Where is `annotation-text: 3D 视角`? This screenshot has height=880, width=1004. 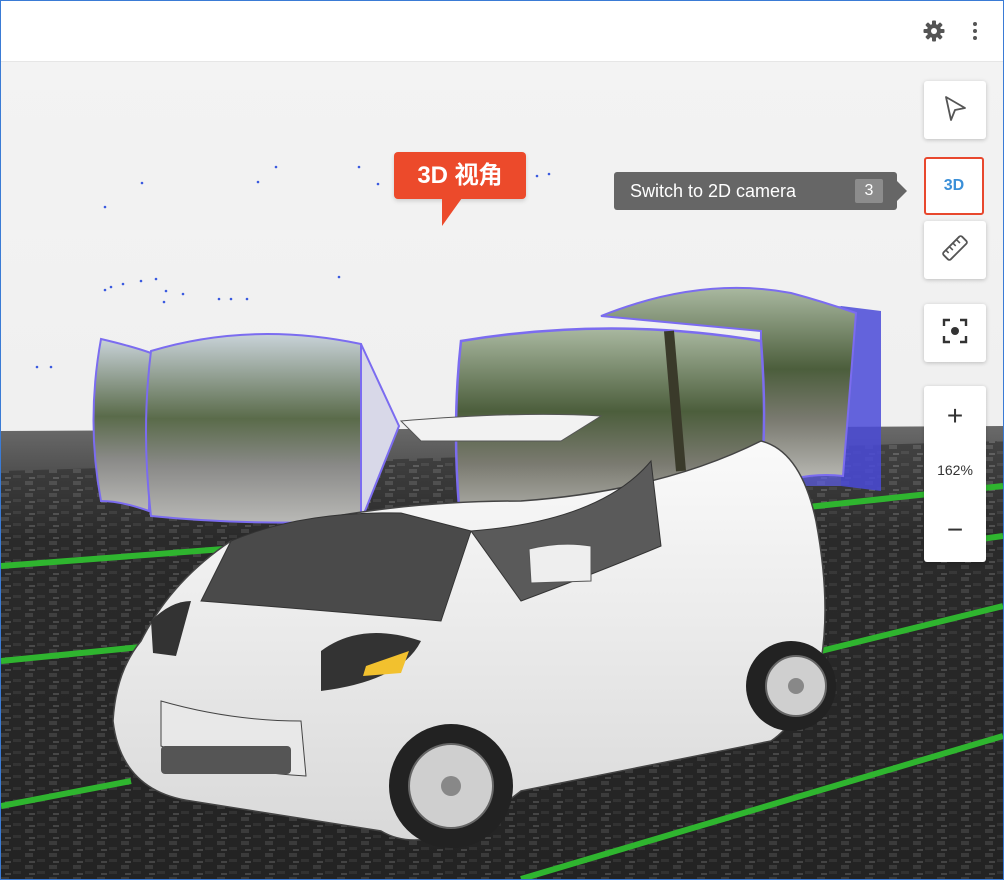 annotation-text: 3D 视角 is located at coordinates (460, 175).